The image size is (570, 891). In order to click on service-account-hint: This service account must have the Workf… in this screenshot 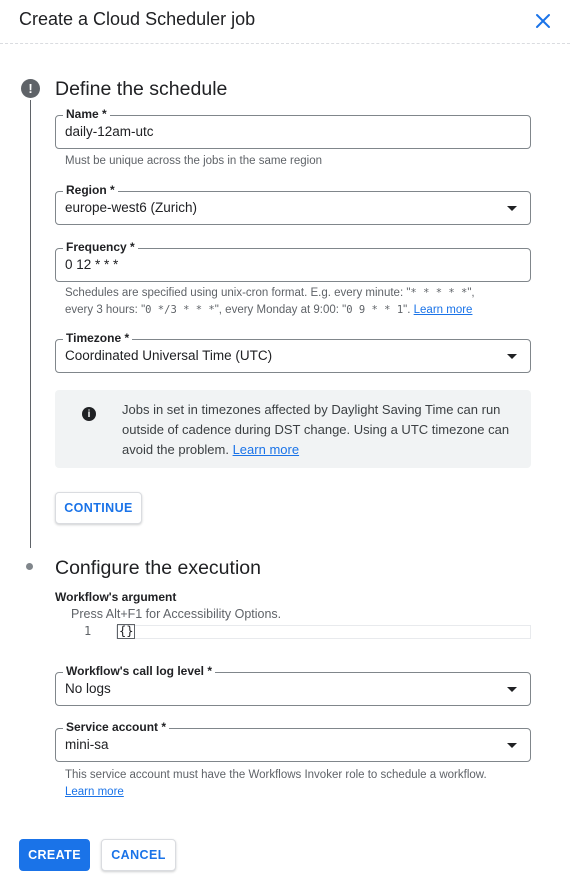, I will do `click(276, 783)`.